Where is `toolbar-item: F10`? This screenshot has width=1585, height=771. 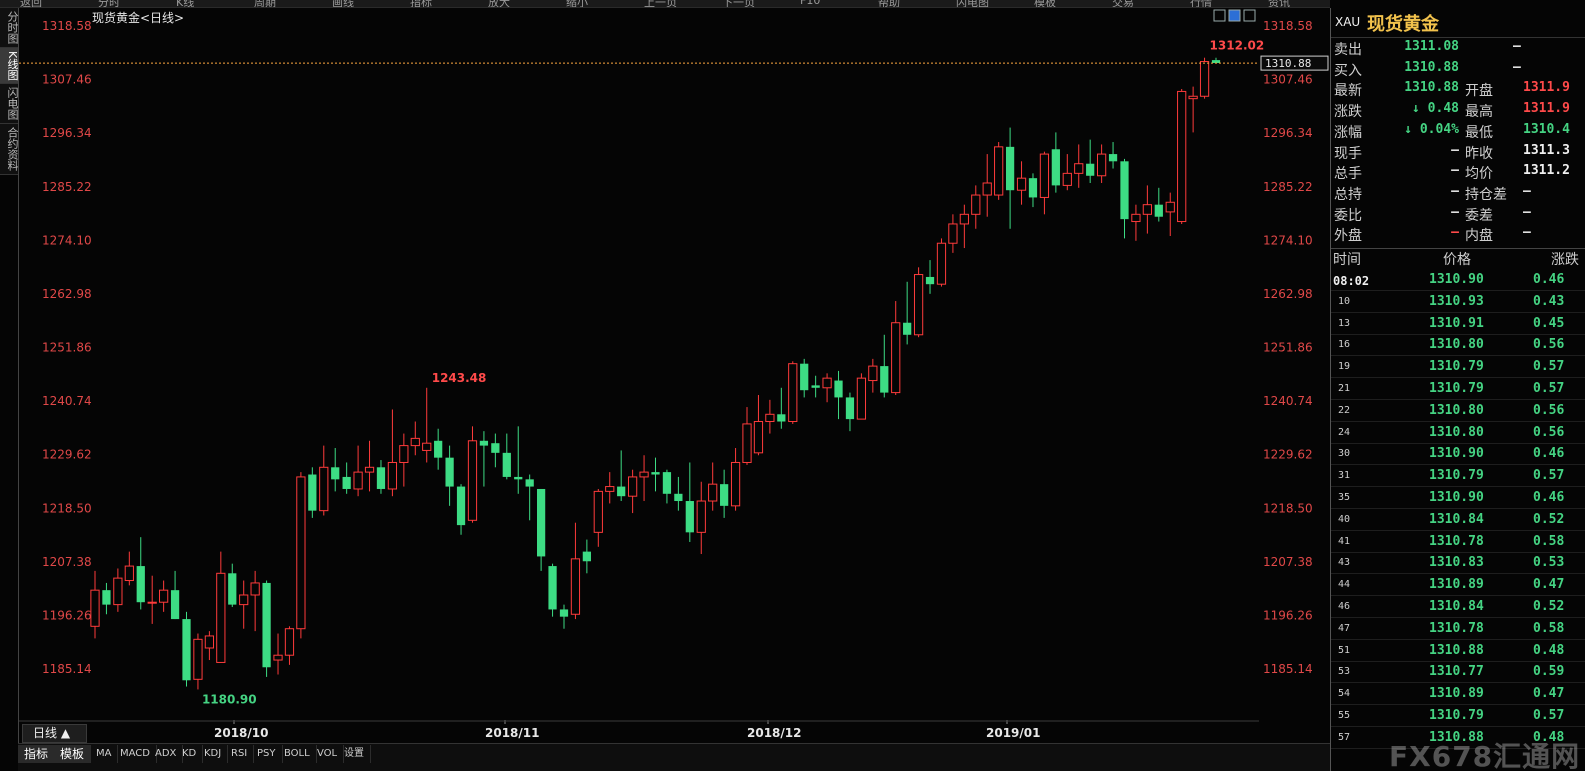 toolbar-item: F10 is located at coordinates (810, 3).